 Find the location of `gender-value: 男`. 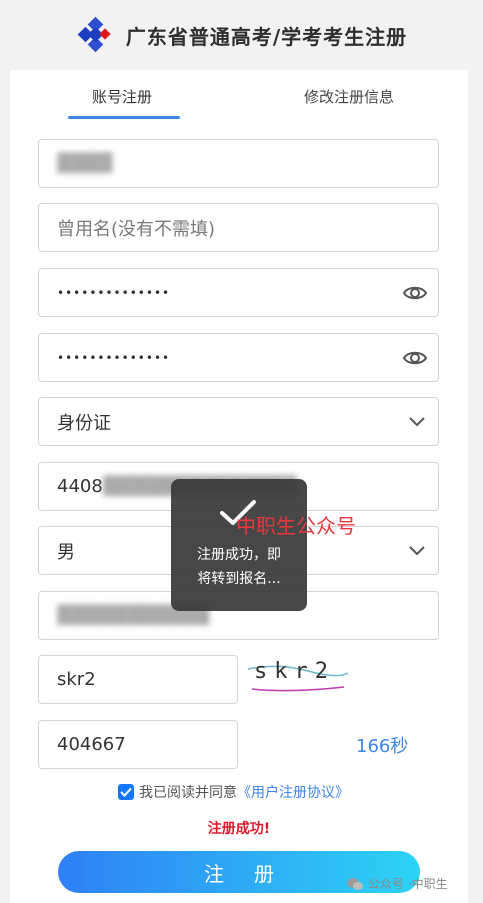

gender-value: 男 is located at coordinates (66, 552).